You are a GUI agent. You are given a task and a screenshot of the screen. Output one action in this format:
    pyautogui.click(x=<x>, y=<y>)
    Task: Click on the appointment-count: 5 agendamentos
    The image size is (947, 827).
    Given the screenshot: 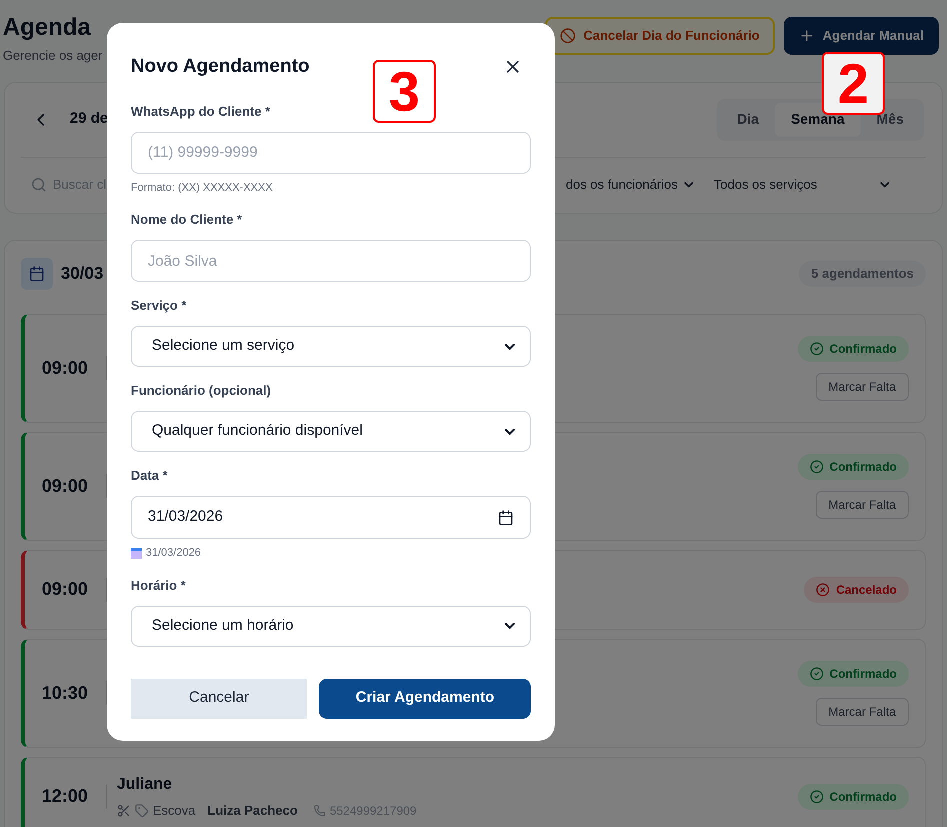 What is the action you would take?
    pyautogui.click(x=862, y=274)
    